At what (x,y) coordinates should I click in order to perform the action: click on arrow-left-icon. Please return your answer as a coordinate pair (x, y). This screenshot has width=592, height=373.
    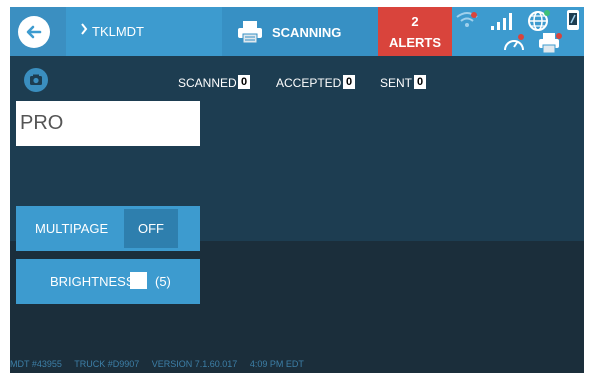
    Looking at the image, I should click on (34, 32).